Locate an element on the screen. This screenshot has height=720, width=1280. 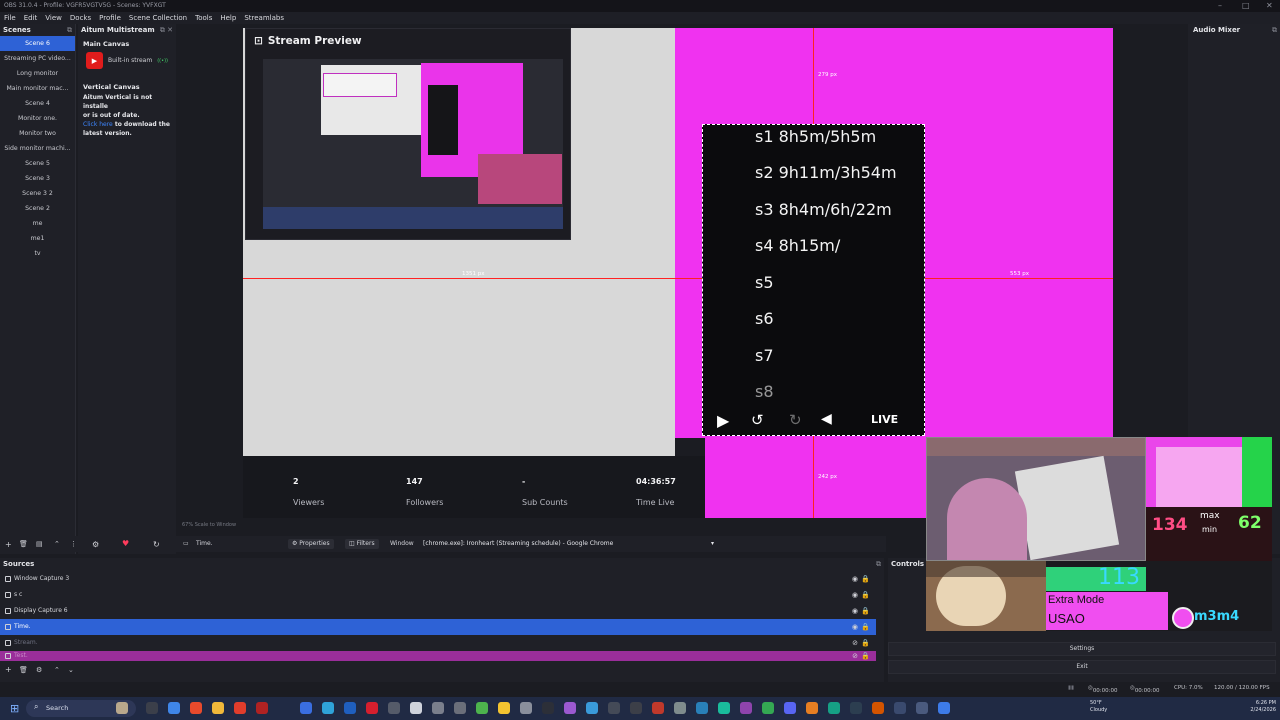
dock-close-icon: ⧉ ✕ is located at coordinates (166, 30).